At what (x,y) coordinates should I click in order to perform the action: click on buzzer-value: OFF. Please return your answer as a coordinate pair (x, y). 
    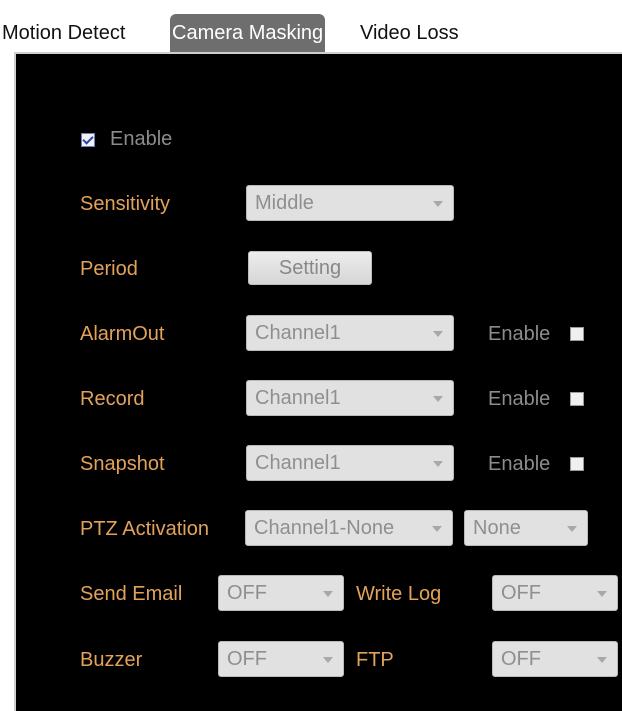
    Looking at the image, I should click on (247, 659).